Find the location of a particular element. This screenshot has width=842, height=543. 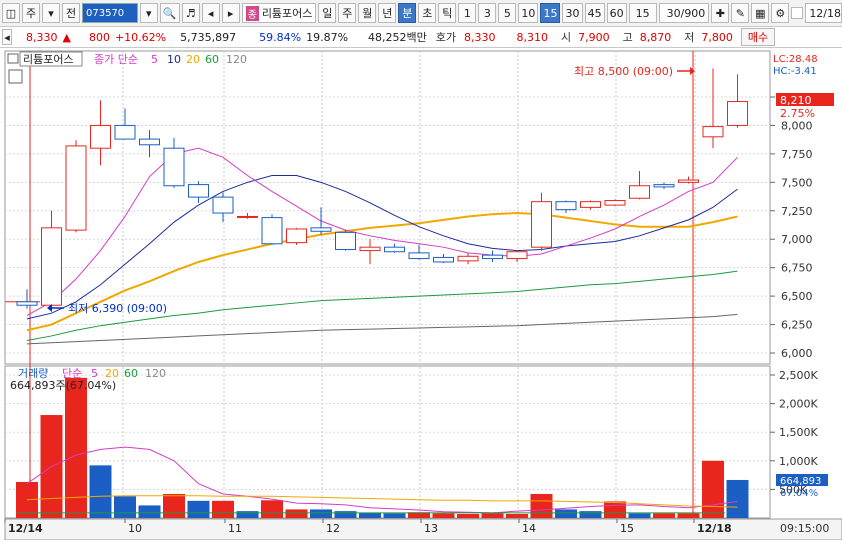

minute-60: 60 is located at coordinates (616, 13).